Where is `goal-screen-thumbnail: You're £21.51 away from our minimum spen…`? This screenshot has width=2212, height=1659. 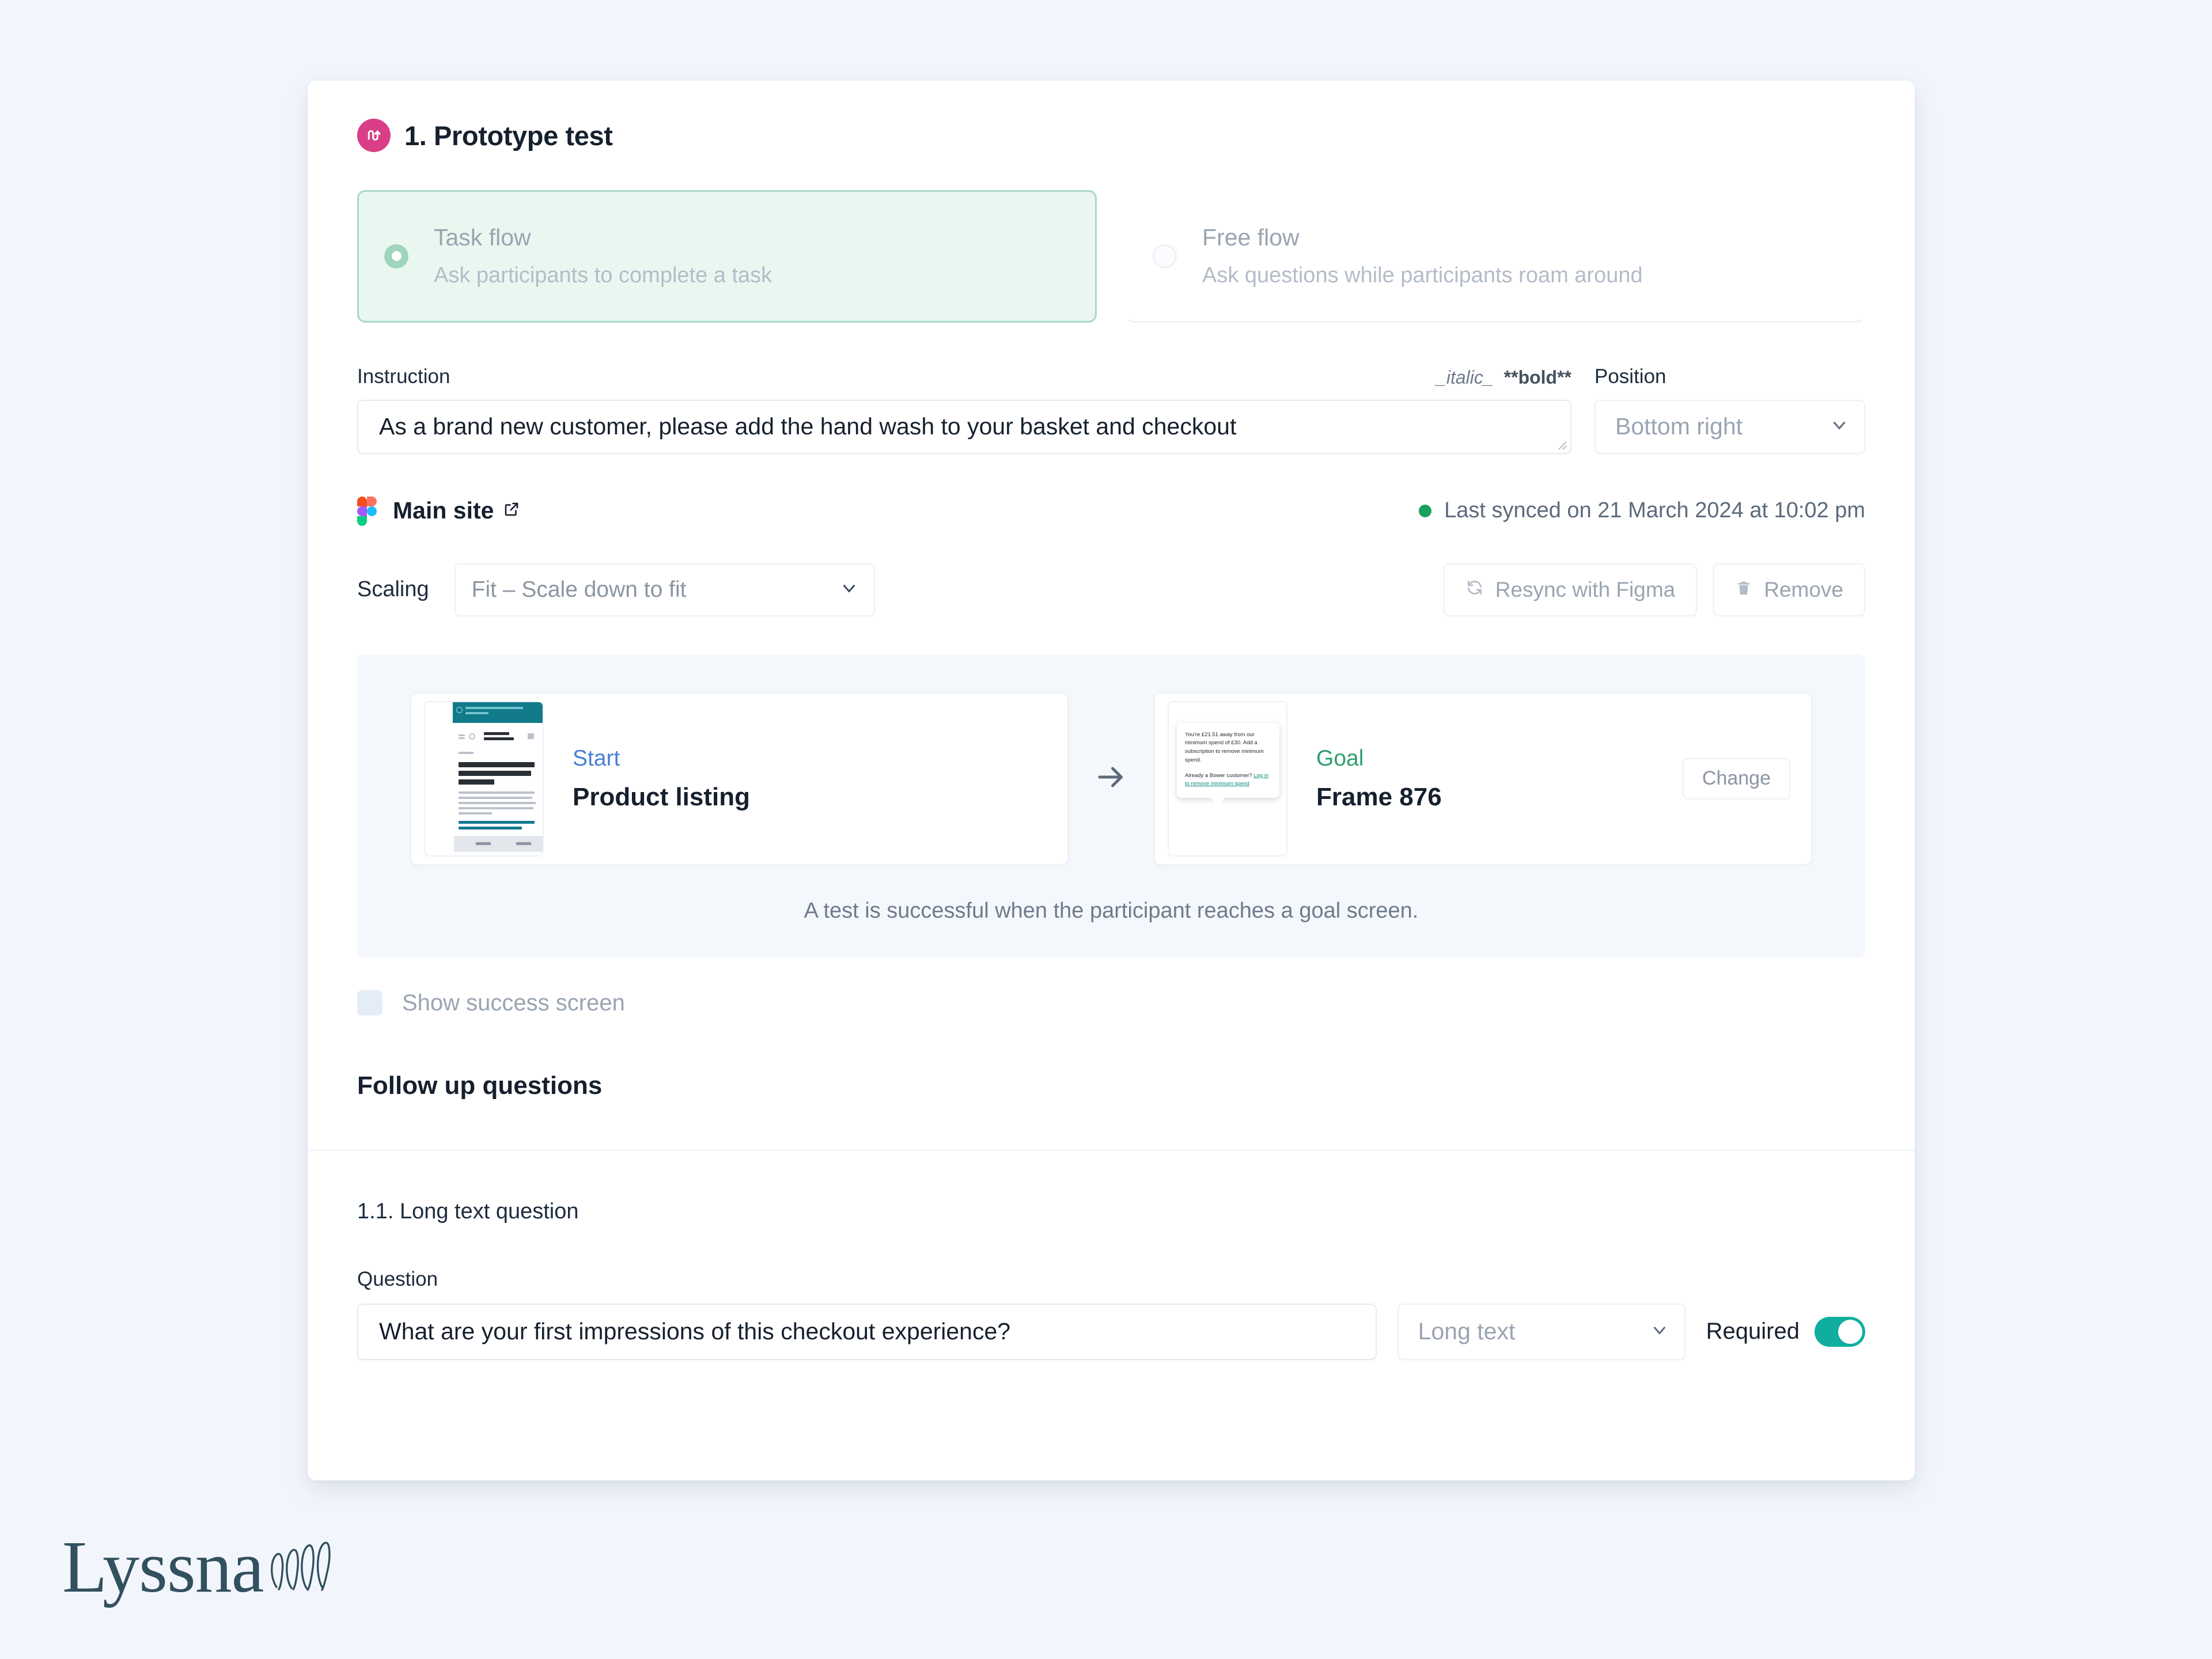
goal-screen-thumbnail: You're £21.51 away from our minimum spen… is located at coordinates (1227, 778).